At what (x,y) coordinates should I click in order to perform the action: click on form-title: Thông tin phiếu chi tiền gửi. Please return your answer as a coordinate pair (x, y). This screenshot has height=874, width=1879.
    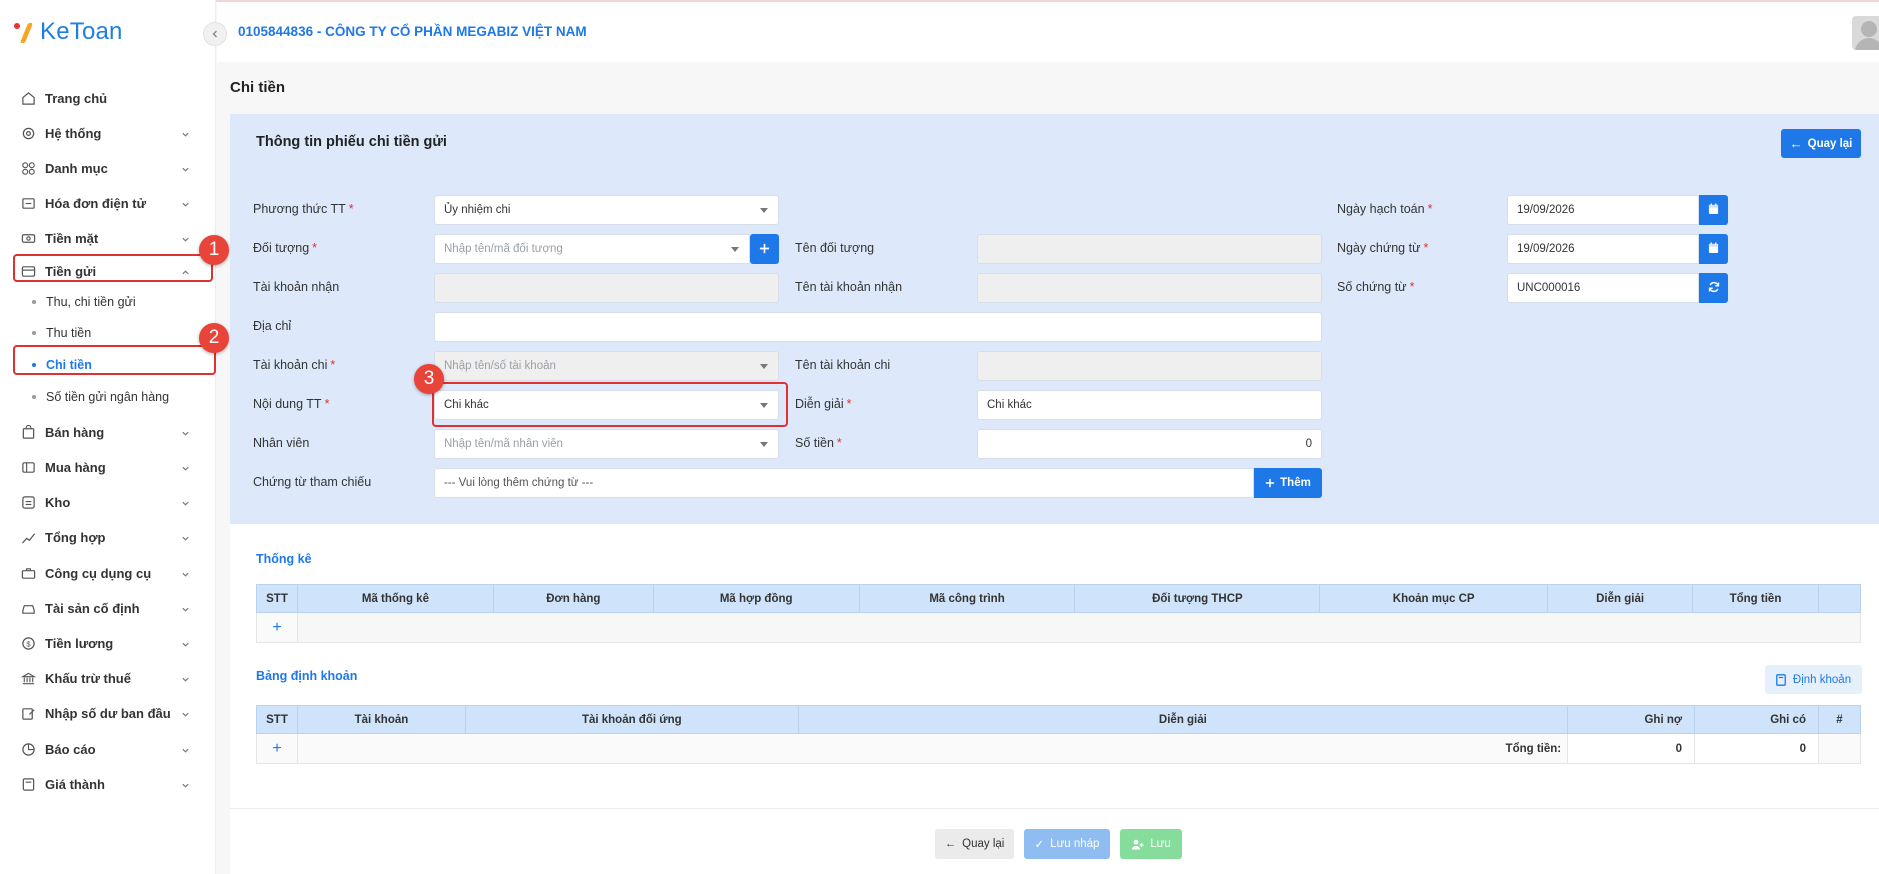
    Looking at the image, I should click on (351, 142).